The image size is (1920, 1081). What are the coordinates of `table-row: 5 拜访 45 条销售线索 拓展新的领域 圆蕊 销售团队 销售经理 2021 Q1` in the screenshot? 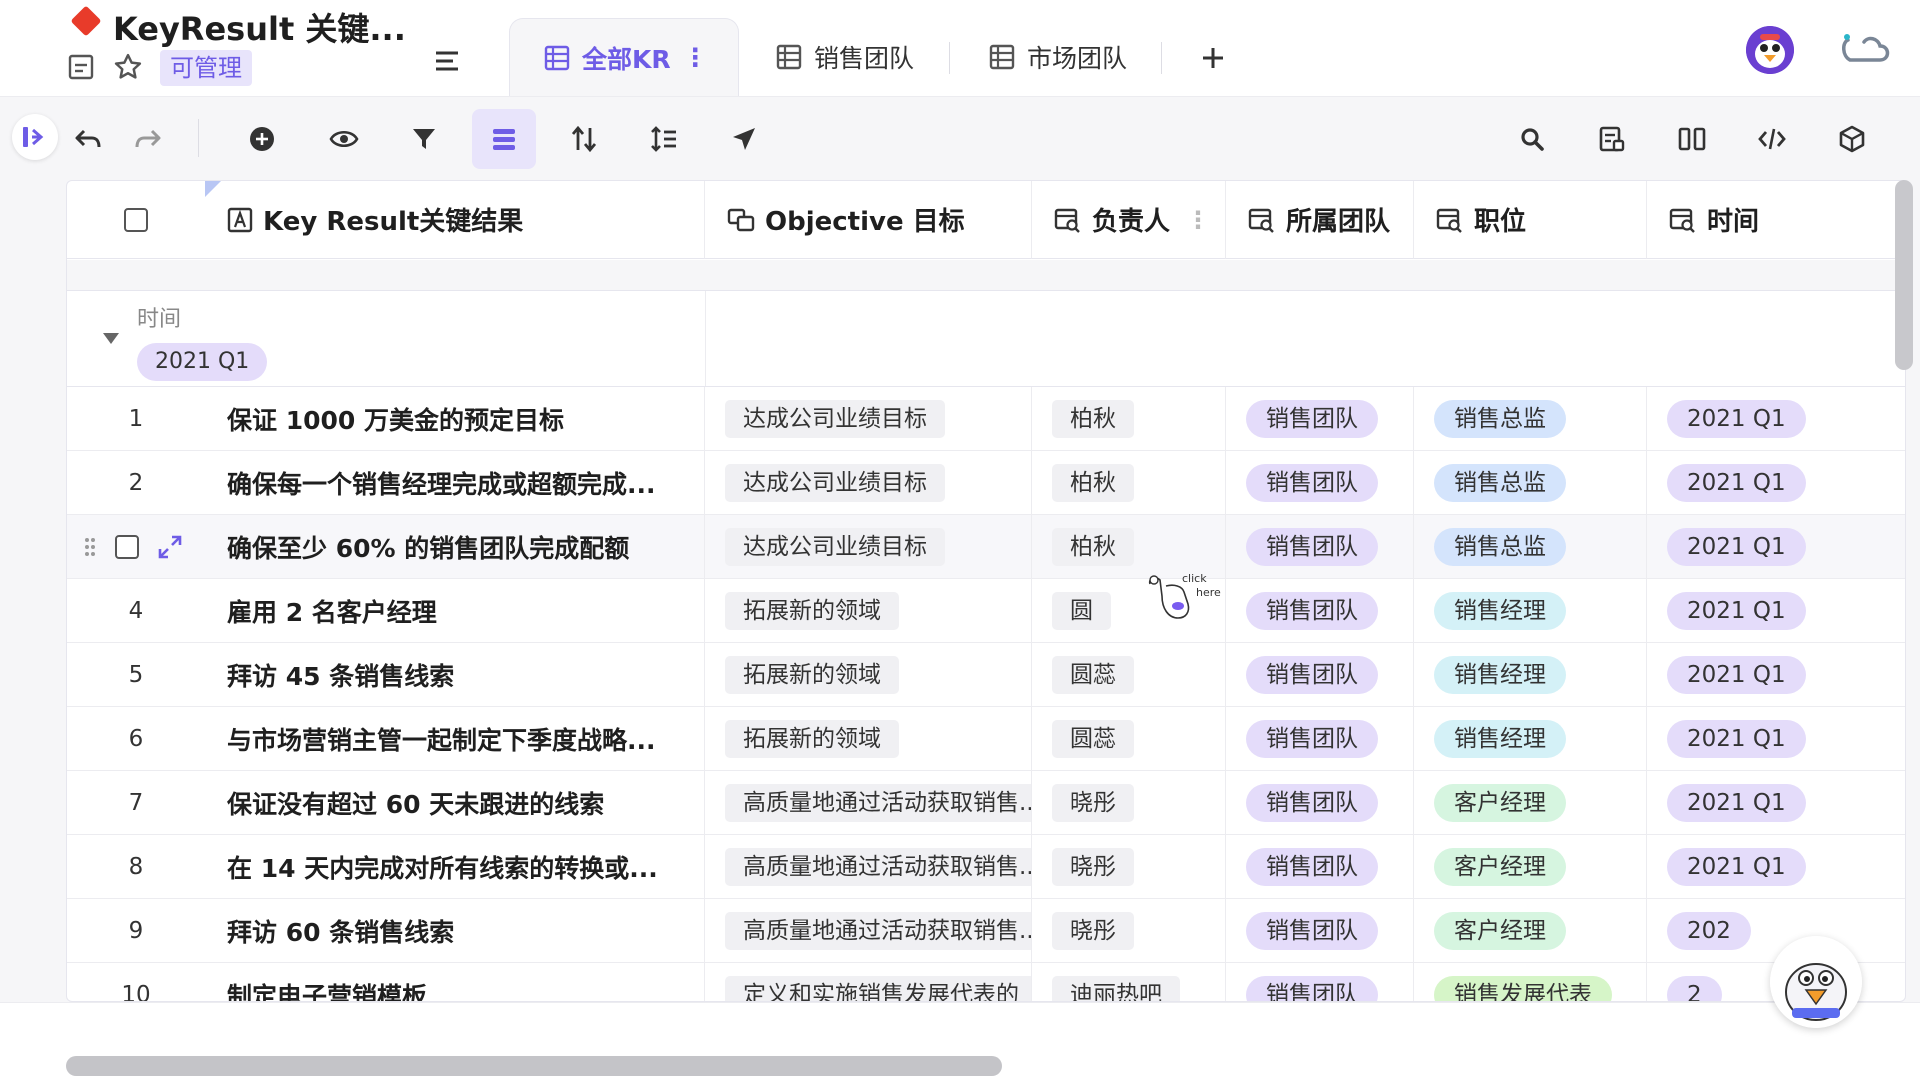 It's located at (986, 675).